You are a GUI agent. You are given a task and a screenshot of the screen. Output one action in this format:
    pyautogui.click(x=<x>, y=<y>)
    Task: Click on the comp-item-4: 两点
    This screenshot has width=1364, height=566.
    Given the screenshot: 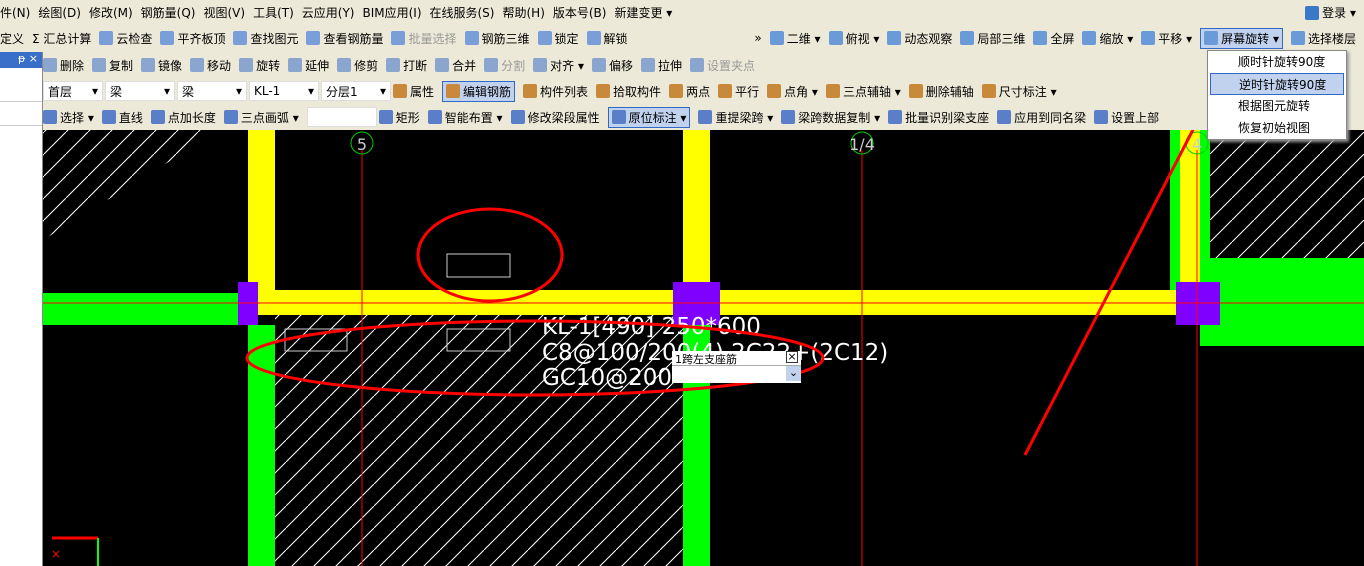 What is the action you would take?
    pyautogui.click(x=689, y=91)
    